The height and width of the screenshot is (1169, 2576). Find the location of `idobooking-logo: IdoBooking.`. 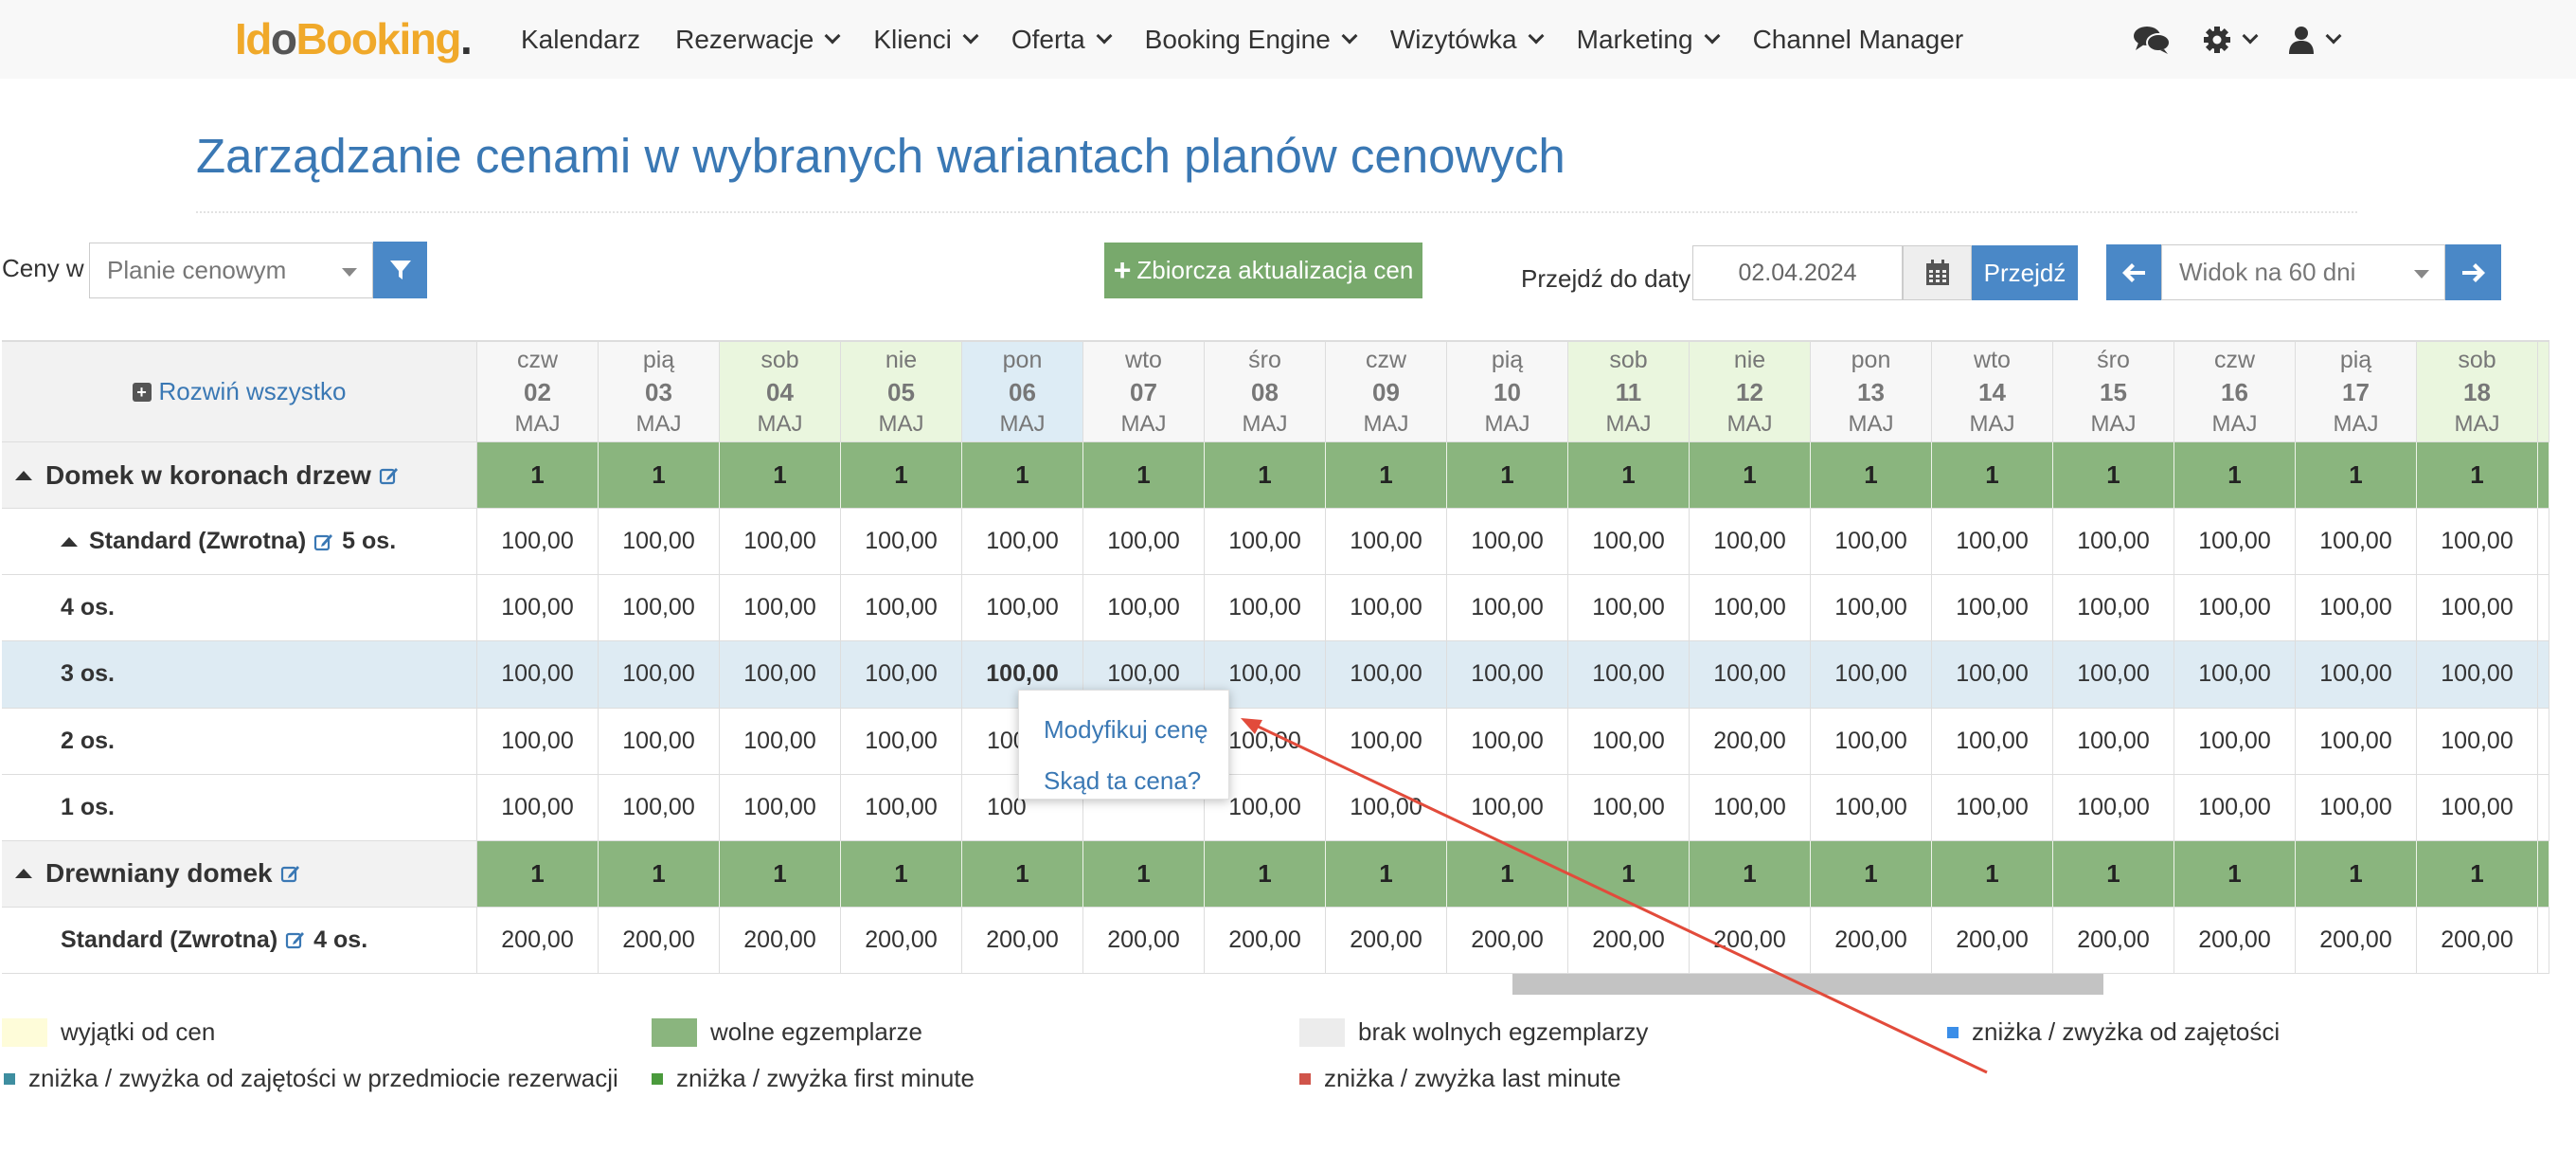

idobooking-logo: IdoBooking. is located at coordinates (354, 39).